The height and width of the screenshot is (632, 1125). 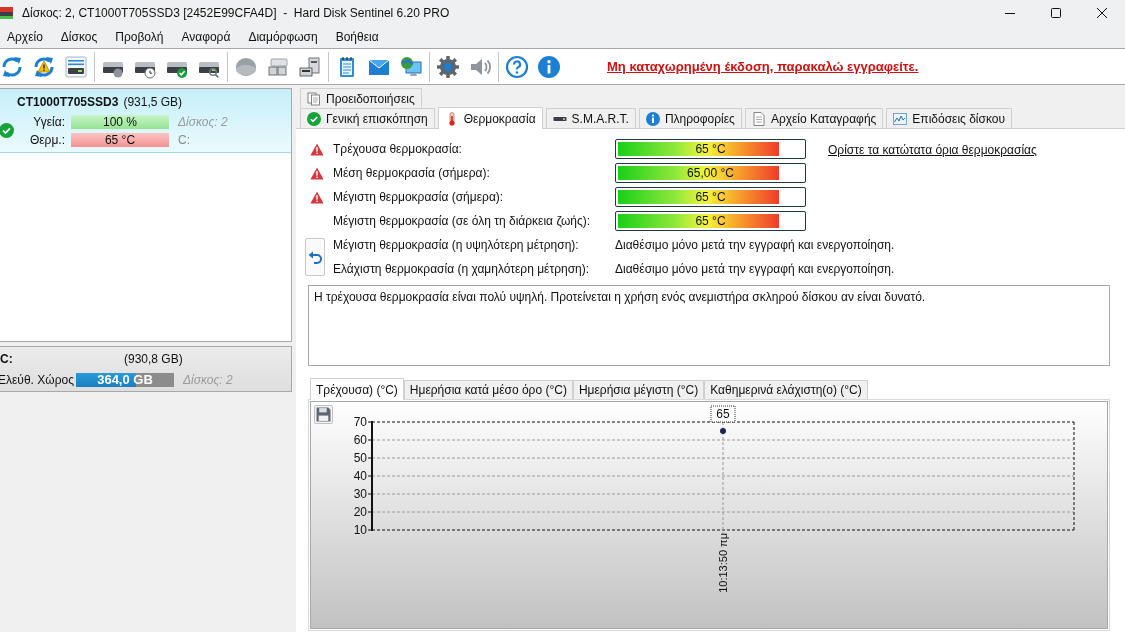 What do you see at coordinates (360, 530) in the screenshot?
I see `y-tick-label: 10` at bounding box center [360, 530].